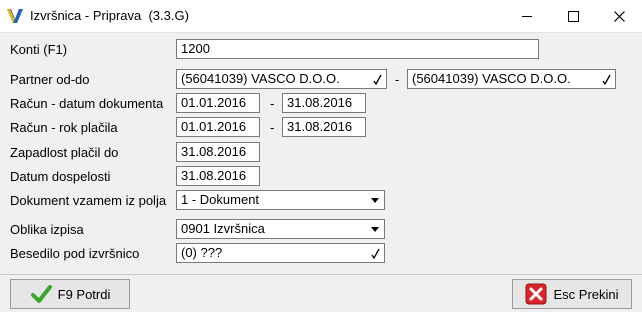  I want to click on dospelost-input: 31.08.2016, so click(218, 176).